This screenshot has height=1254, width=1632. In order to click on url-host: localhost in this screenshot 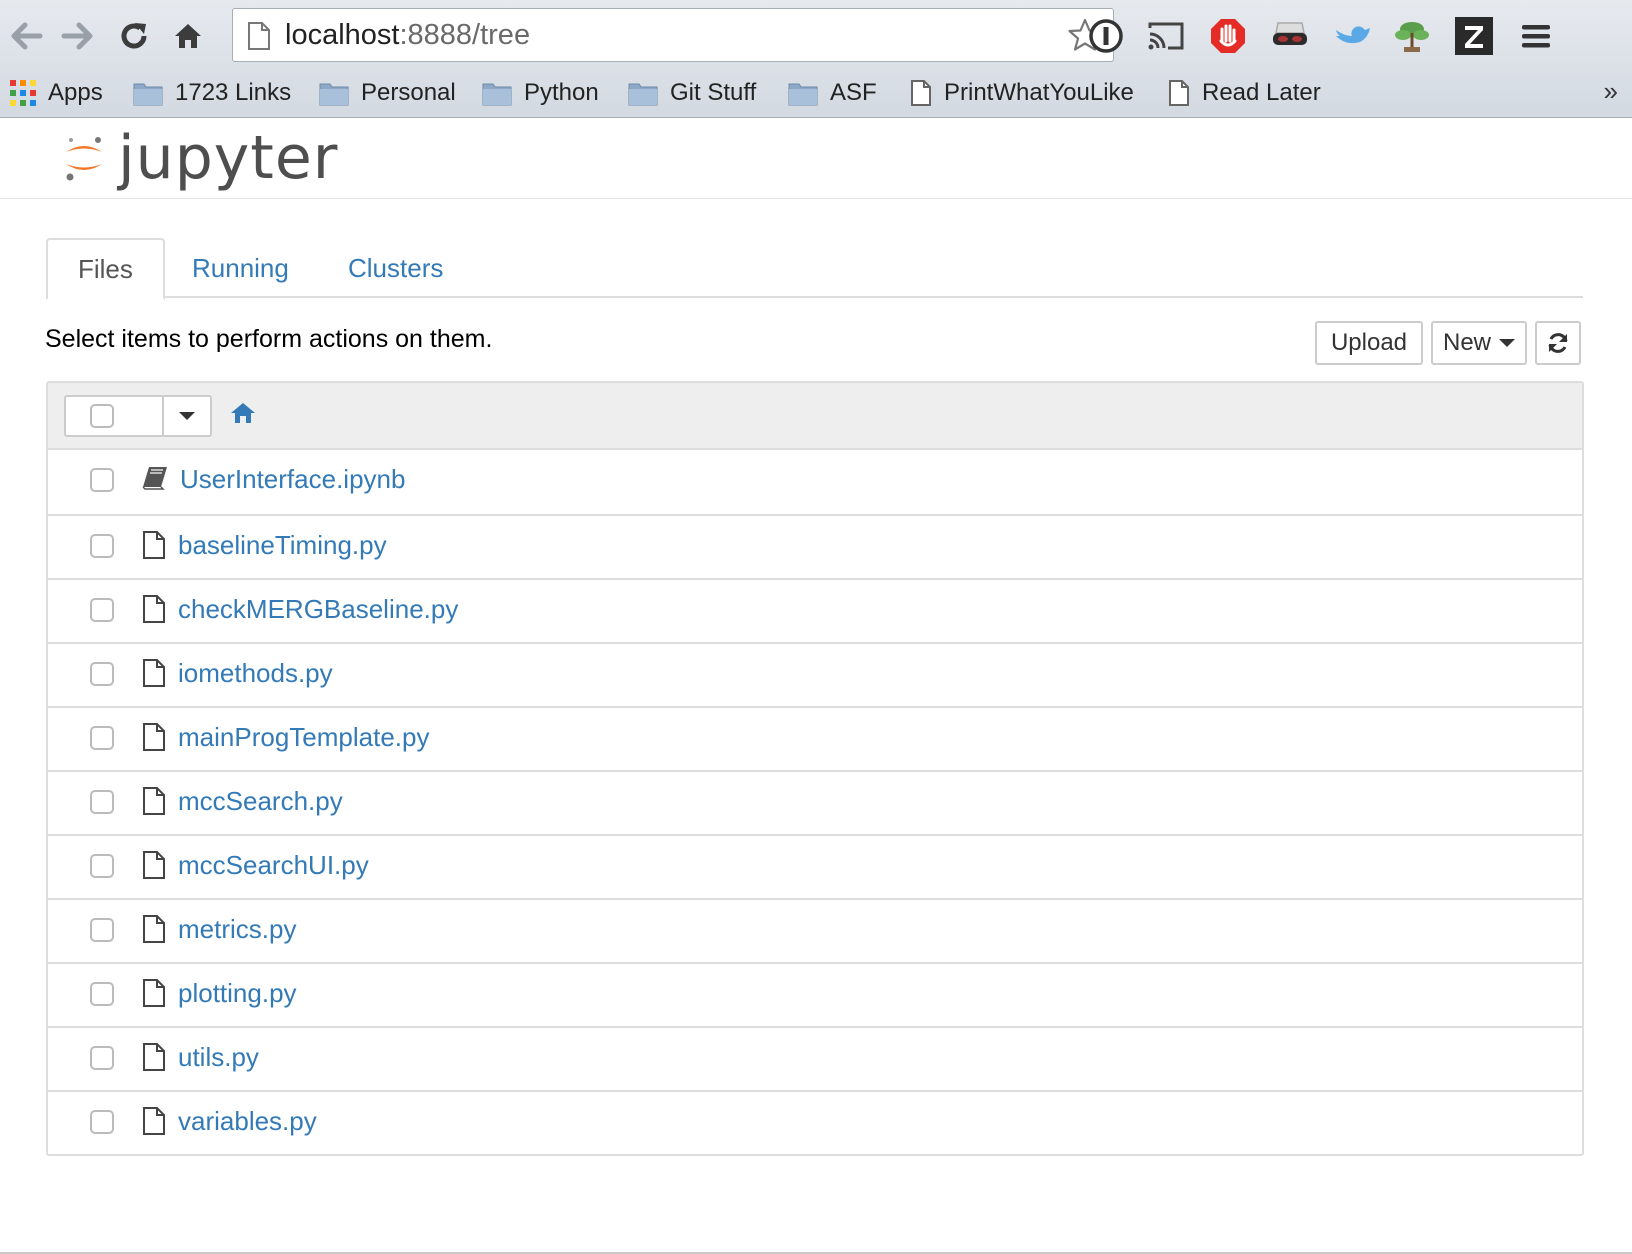, I will do `click(342, 35)`.